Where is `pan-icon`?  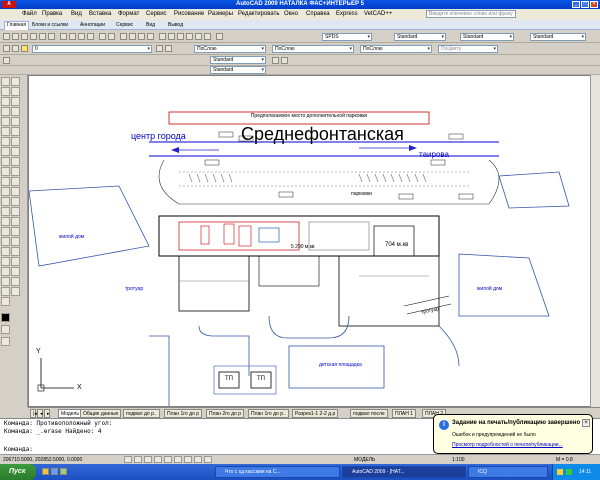
pan-icon is located at coordinates (123, 36).